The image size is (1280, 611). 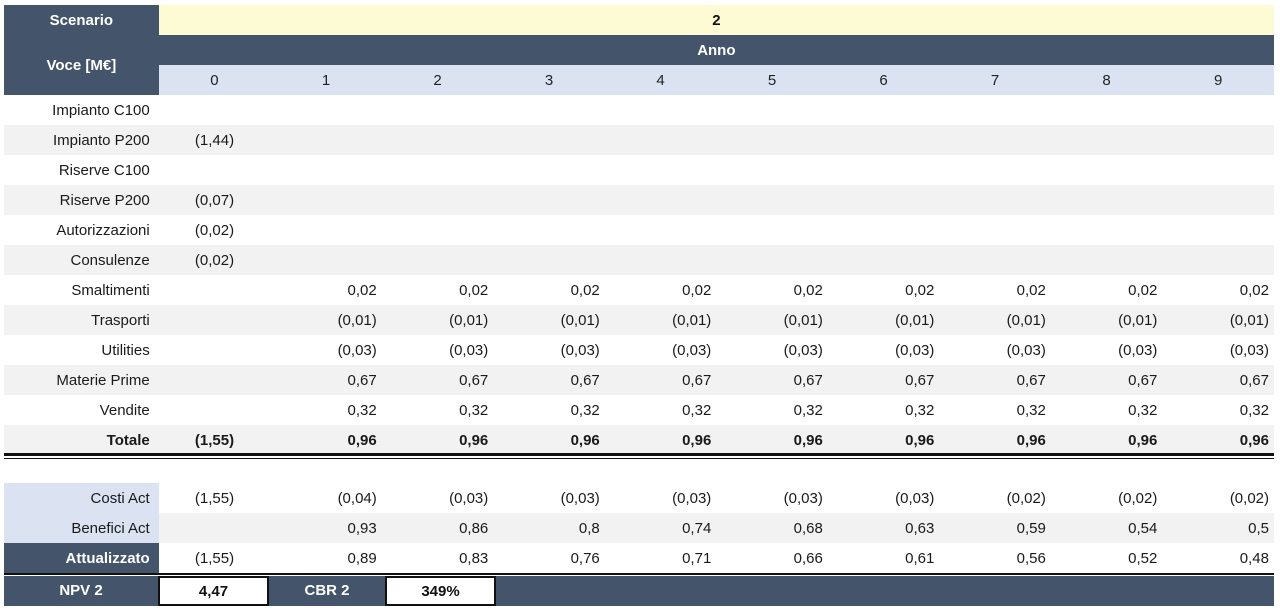 I want to click on actualized-value-cell: (0,04), so click(x=326, y=498).